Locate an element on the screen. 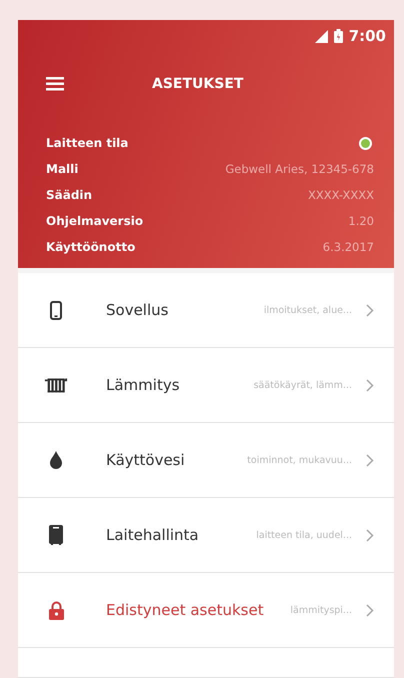 The width and height of the screenshot is (404, 678). status-time: 7:00 is located at coordinates (367, 36).